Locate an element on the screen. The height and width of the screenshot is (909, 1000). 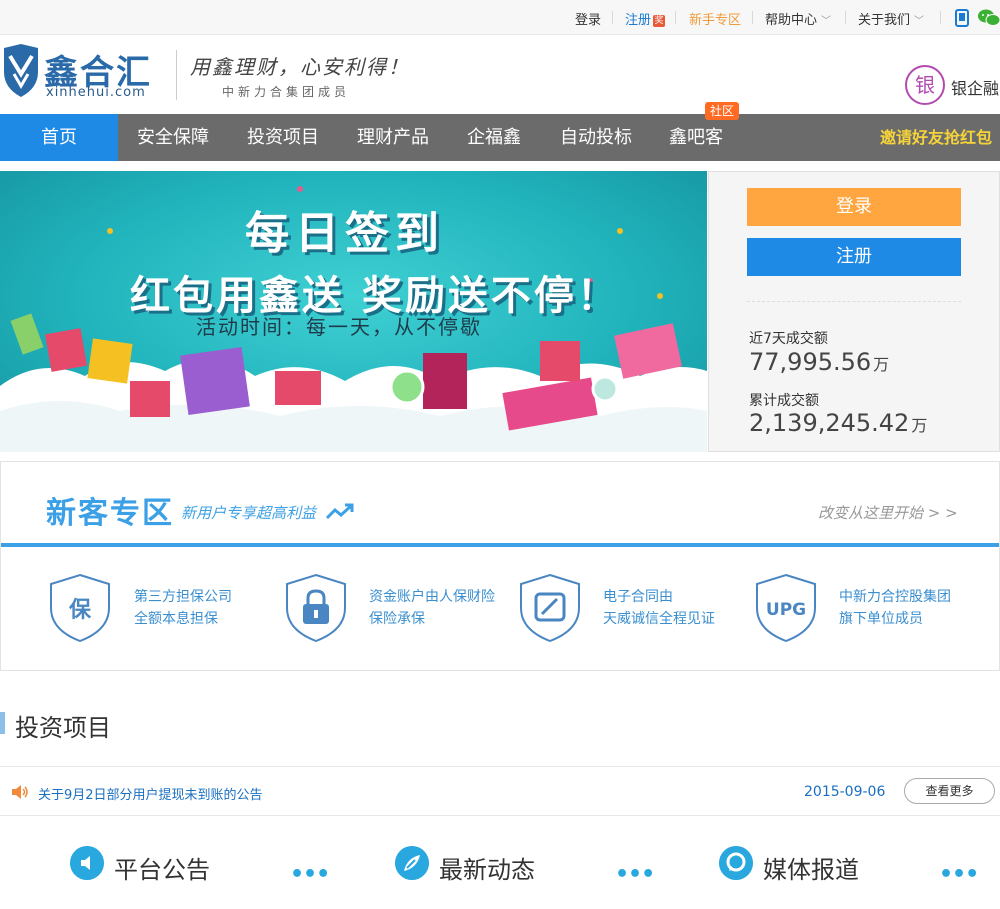
top-about-menu: 关于我们 ﹀ is located at coordinates (891, 18).